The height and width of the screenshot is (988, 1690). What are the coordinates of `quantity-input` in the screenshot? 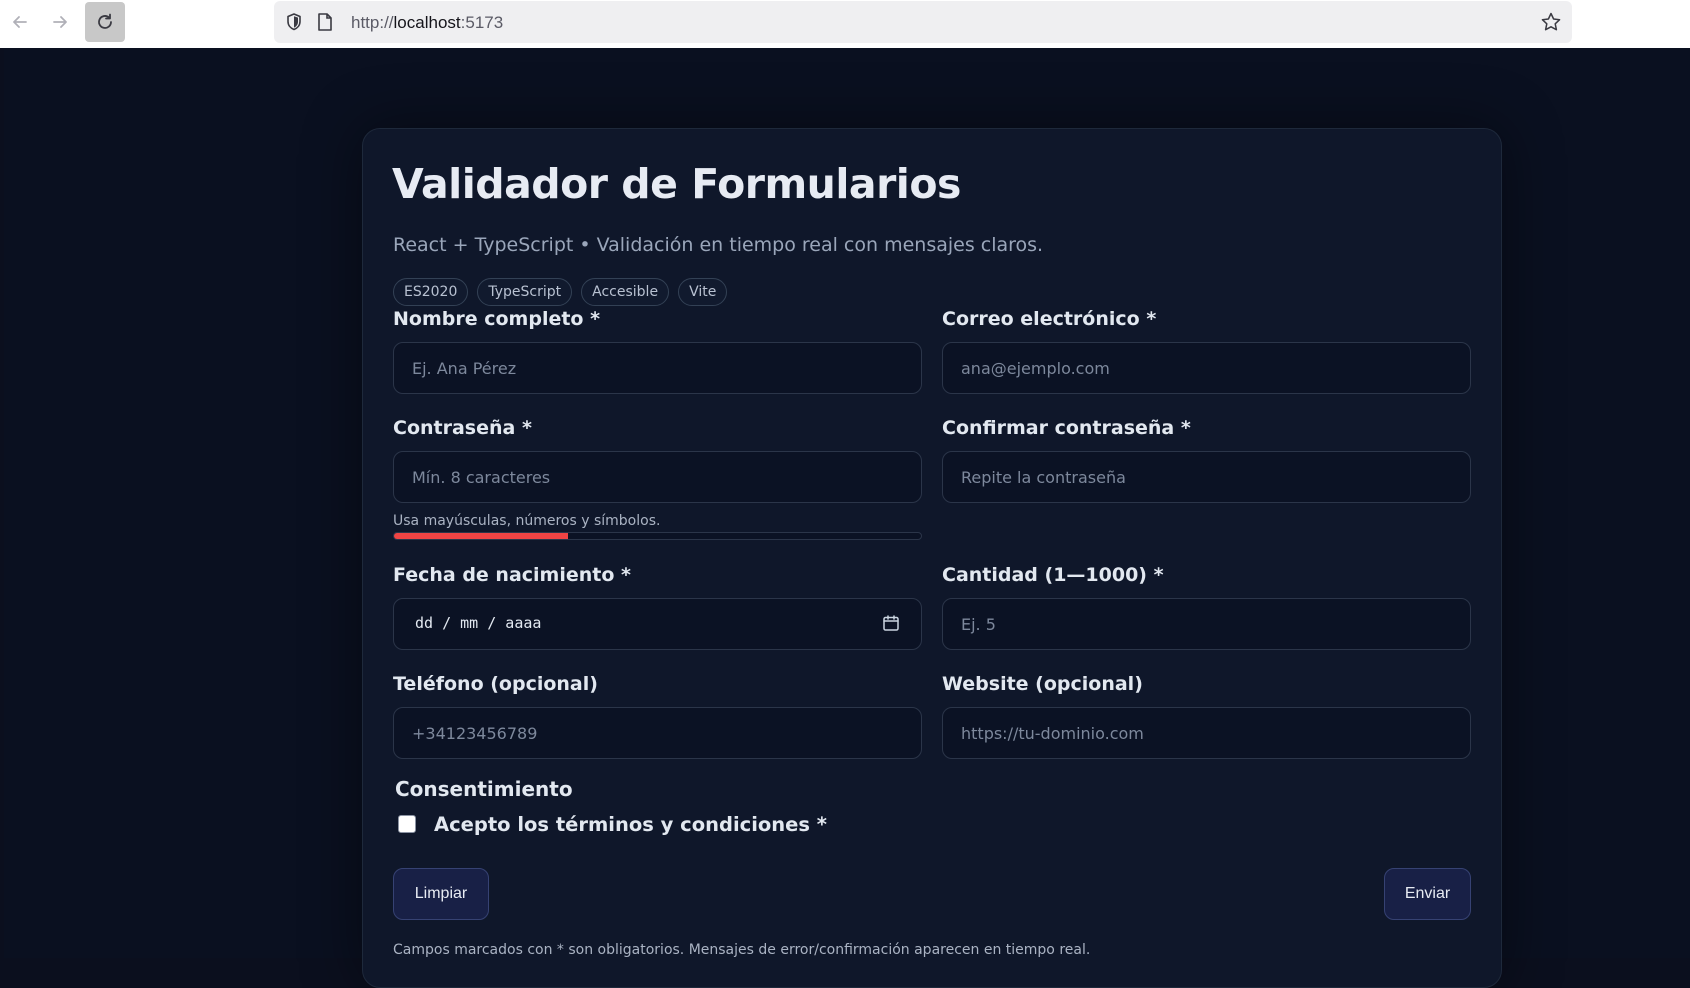 It's located at (1206, 624).